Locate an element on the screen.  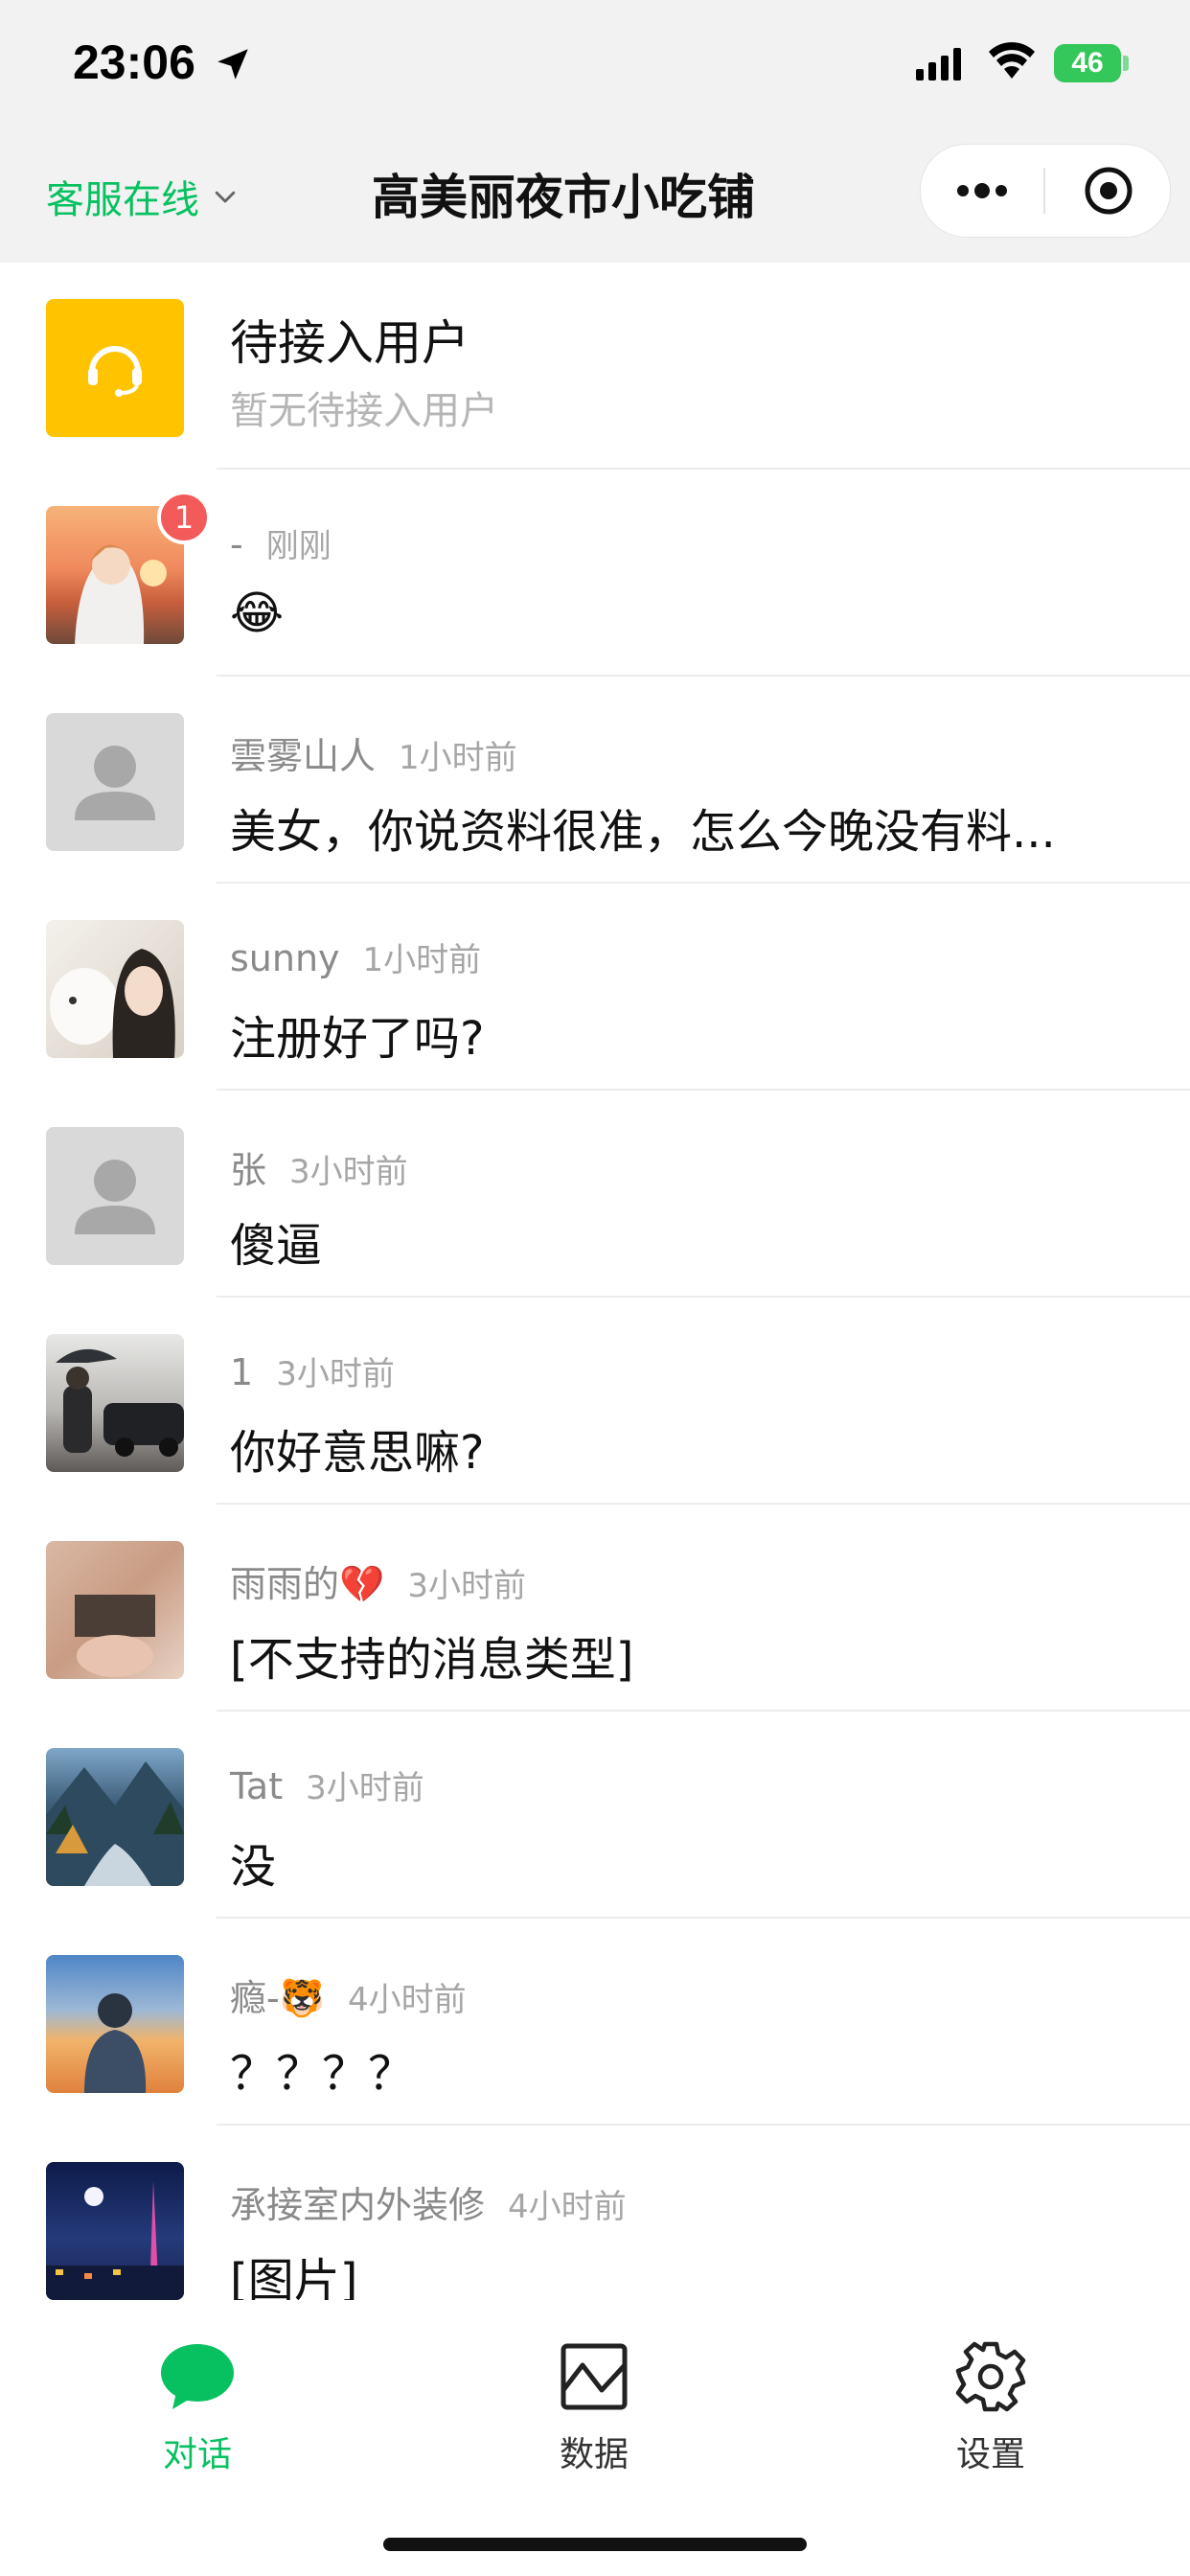
message-time: 刚刚 is located at coordinates (298, 546).